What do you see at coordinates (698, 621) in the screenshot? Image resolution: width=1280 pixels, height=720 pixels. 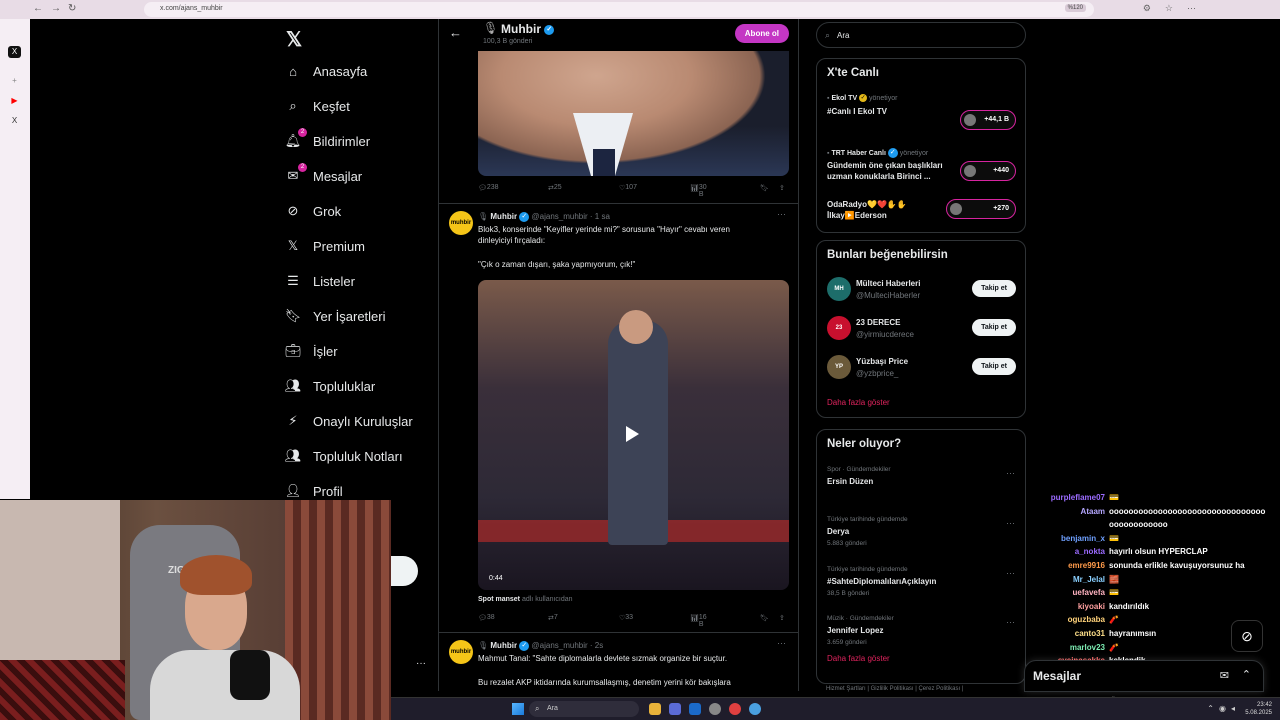 I see `views-stat: 📊︎ 16 B` at bounding box center [698, 621].